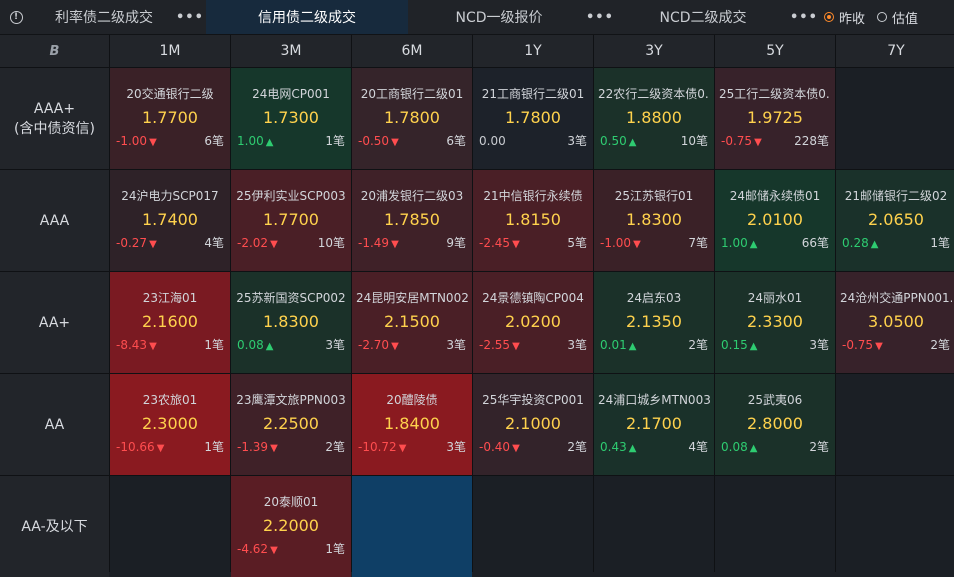 This screenshot has height=577, width=954. What do you see at coordinates (533, 242) in the screenshot?
I see `bond-footer: -2.45 ▼ 5笔` at bounding box center [533, 242].